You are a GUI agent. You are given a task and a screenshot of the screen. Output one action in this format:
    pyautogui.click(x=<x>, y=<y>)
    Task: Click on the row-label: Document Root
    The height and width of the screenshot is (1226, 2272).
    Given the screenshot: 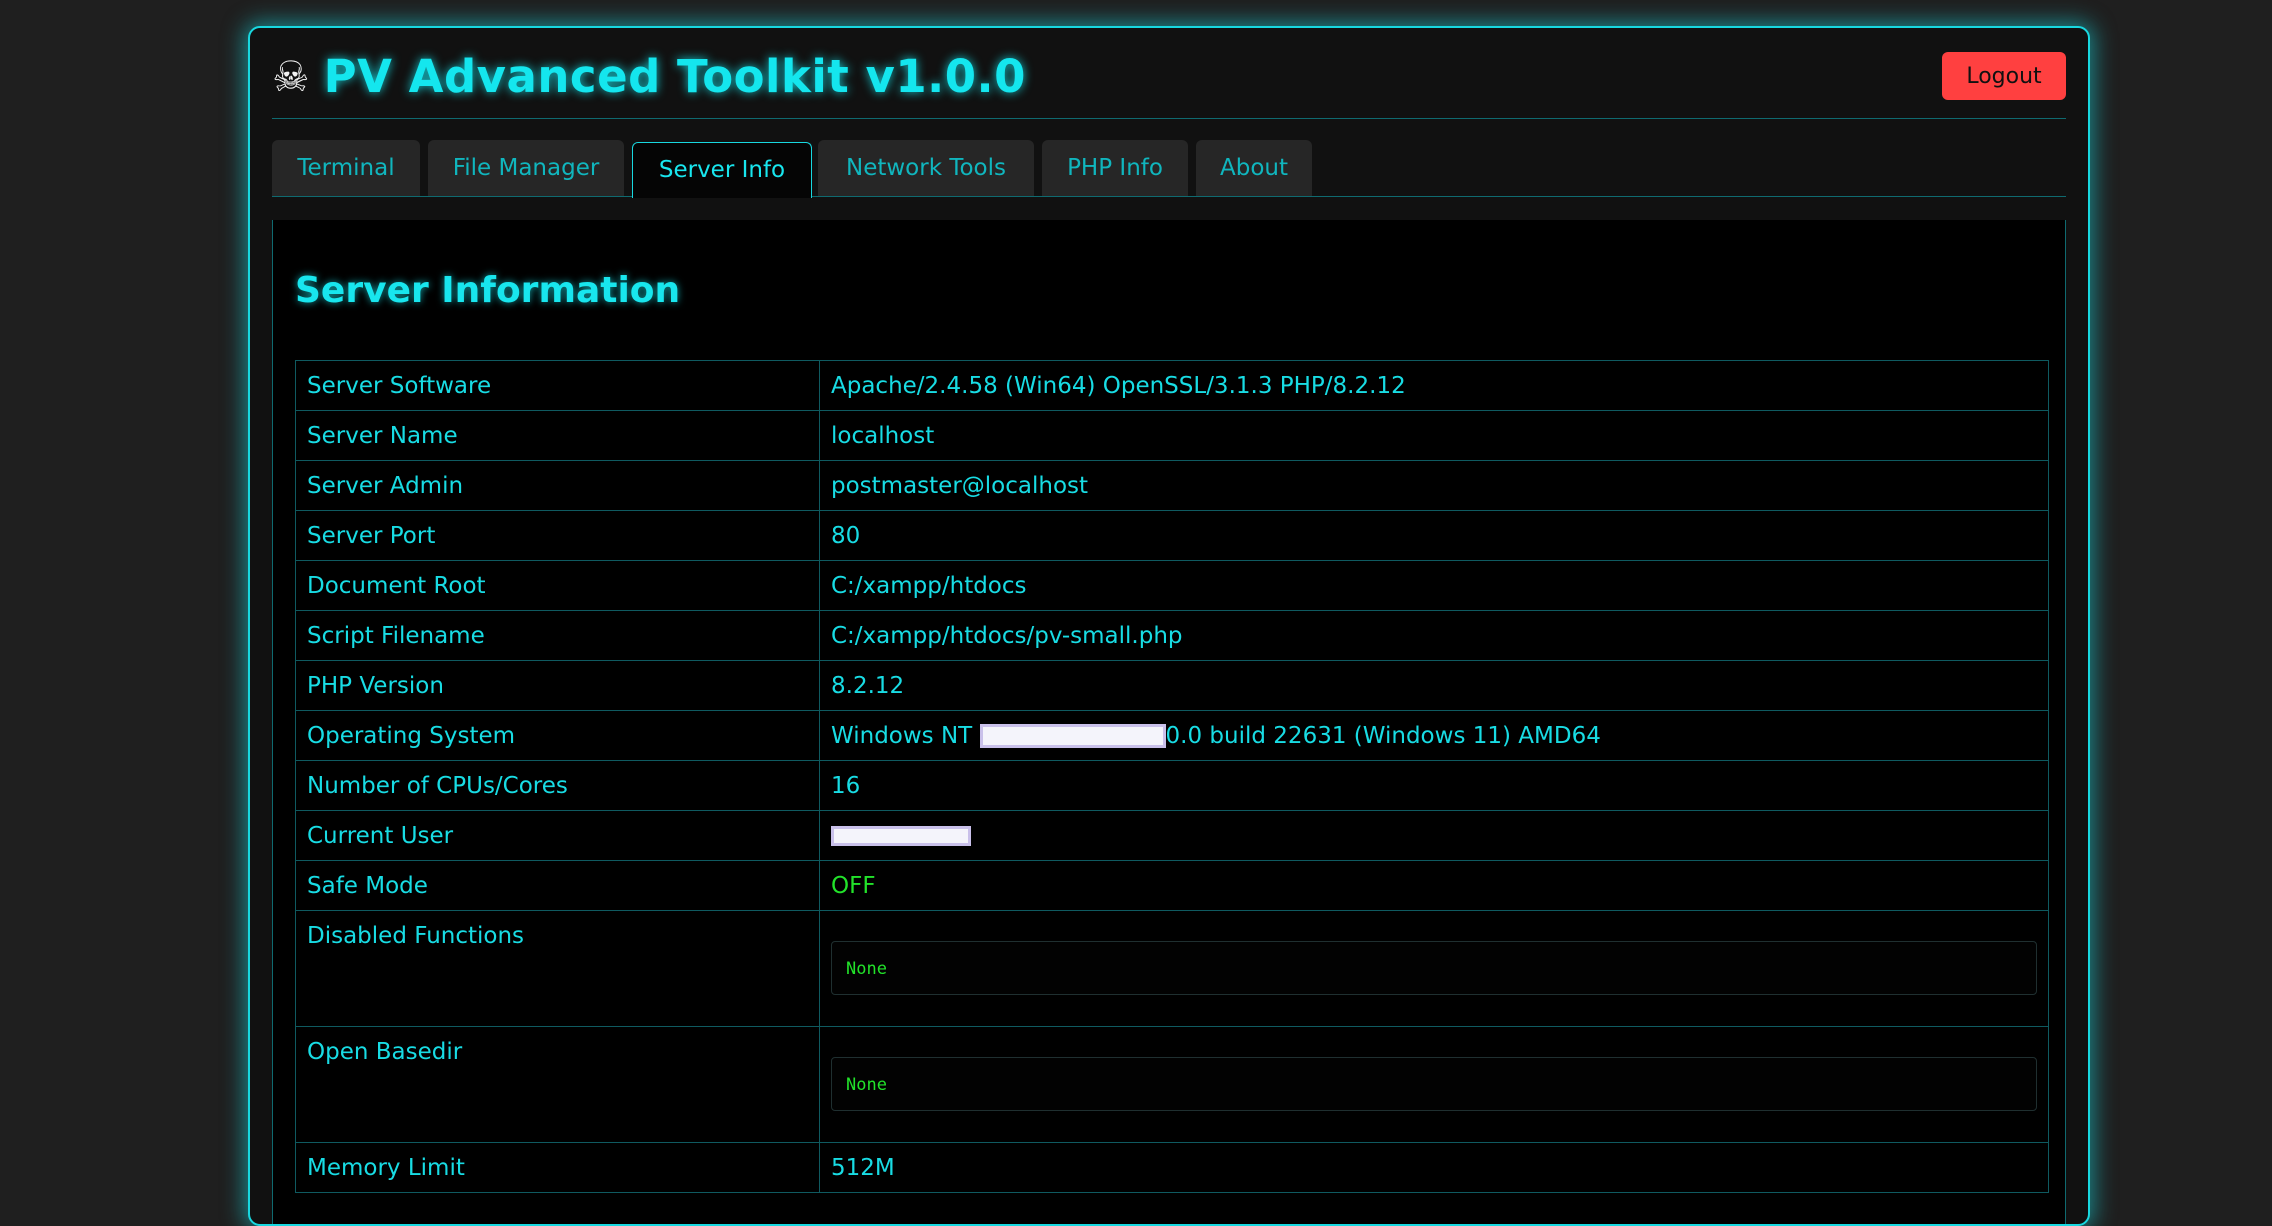 What is the action you would take?
    pyautogui.click(x=557, y=585)
    